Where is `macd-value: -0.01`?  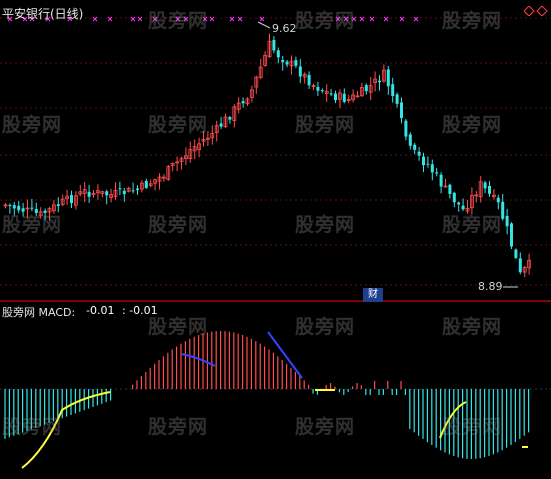 macd-value: -0.01 is located at coordinates (100, 310).